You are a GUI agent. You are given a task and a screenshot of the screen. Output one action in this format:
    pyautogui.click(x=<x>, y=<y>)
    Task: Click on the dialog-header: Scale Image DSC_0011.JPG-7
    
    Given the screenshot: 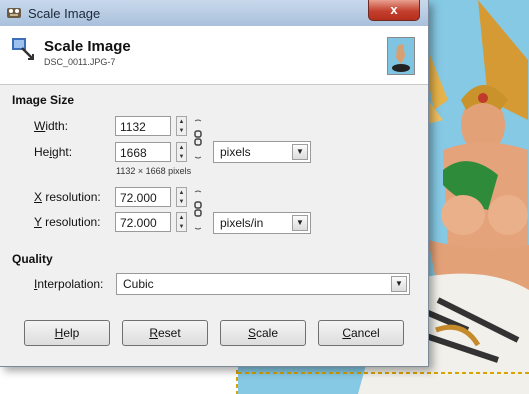 What is the action you would take?
    pyautogui.click(x=214, y=55)
    